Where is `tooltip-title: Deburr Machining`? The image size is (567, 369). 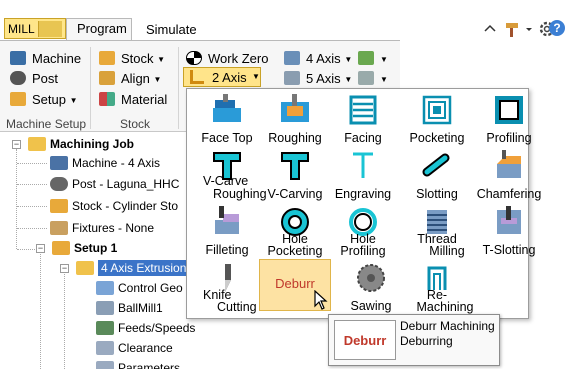 tooltip-title: Deburr Machining is located at coordinates (447, 326).